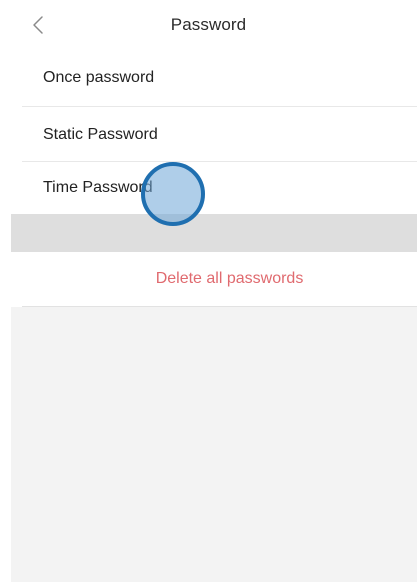 Image resolution: width=417 pixels, height=582 pixels. What do you see at coordinates (100, 134) in the screenshot?
I see `list-item-label: Static Password` at bounding box center [100, 134].